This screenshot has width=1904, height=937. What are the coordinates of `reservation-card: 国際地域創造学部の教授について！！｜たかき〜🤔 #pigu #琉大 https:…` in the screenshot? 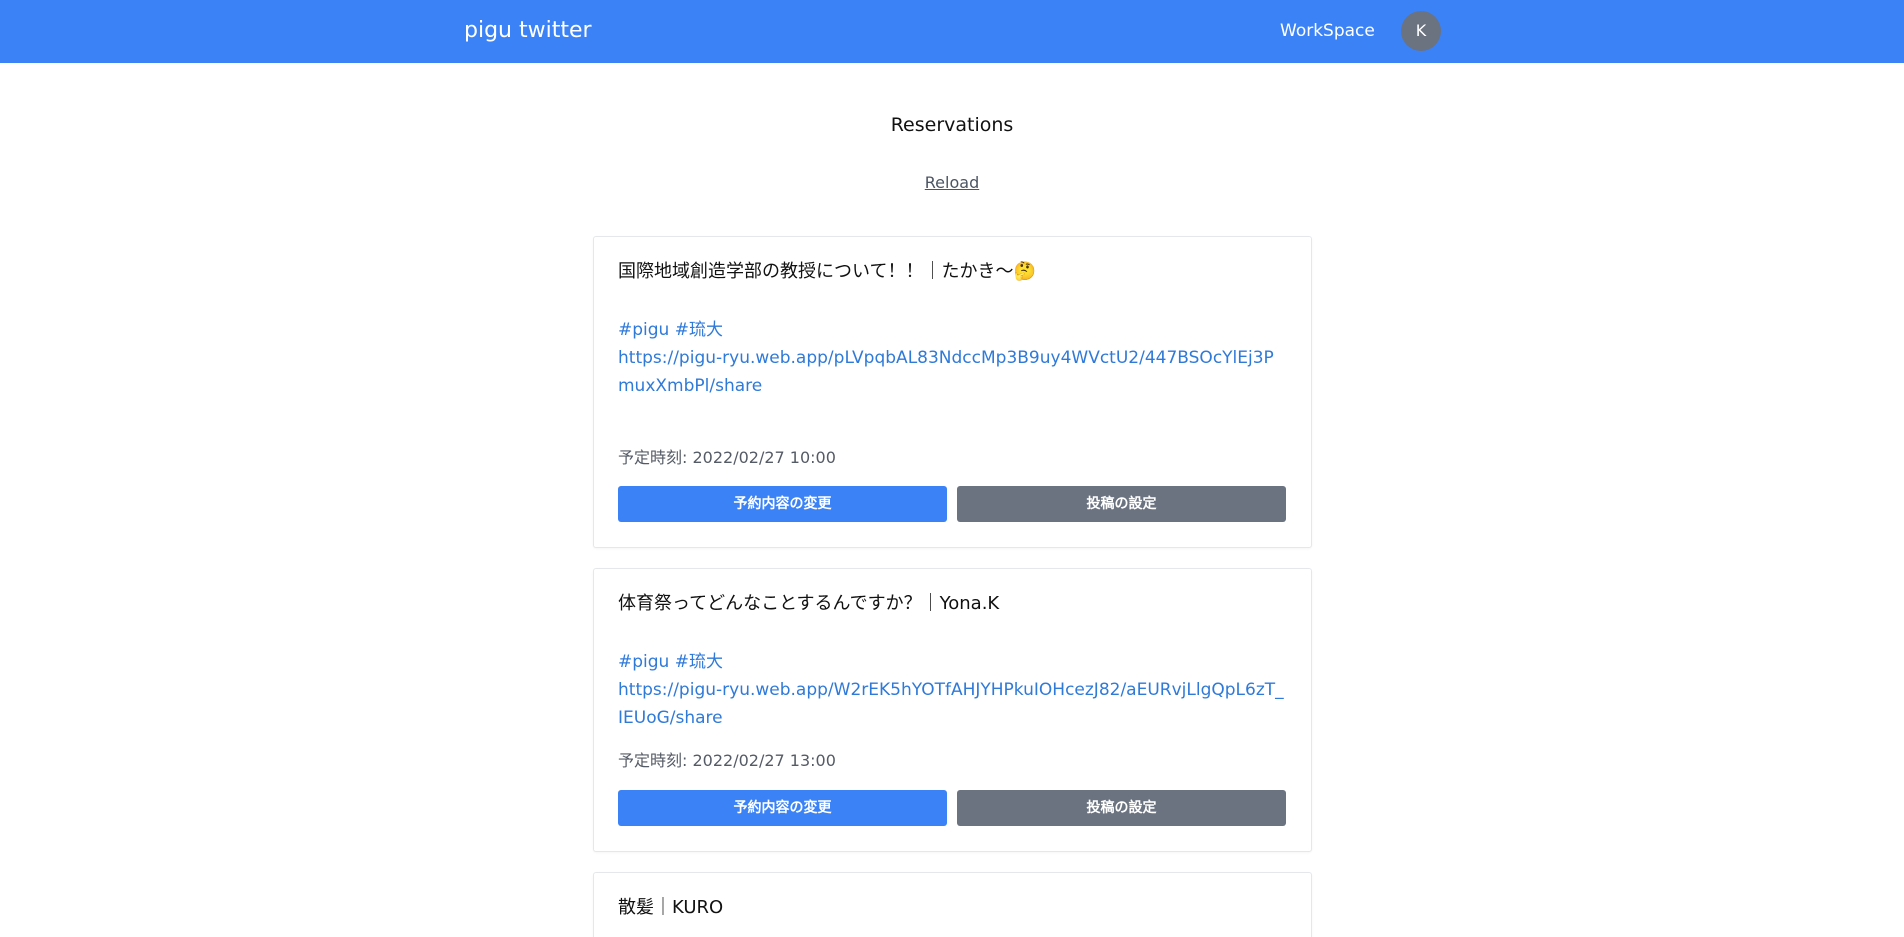 It's located at (952, 392).